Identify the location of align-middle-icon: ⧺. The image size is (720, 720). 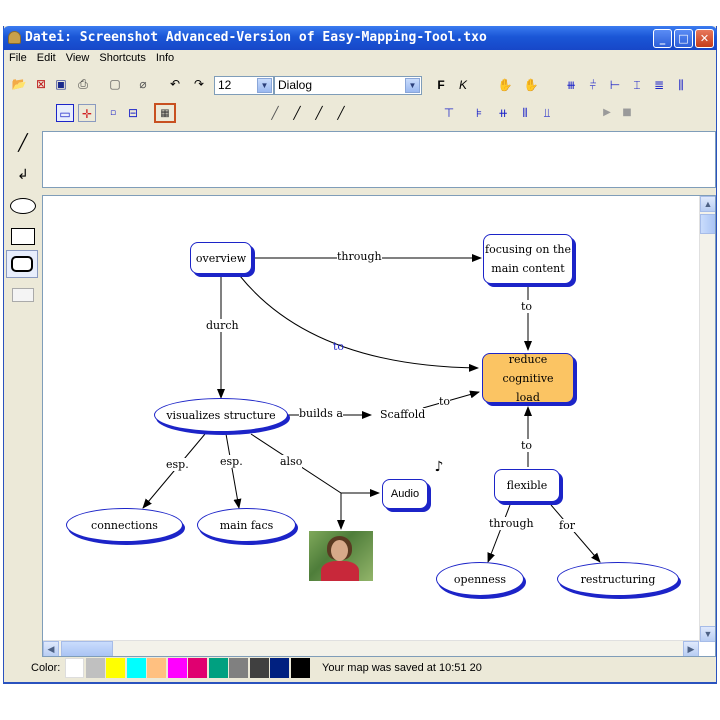
(503, 113).